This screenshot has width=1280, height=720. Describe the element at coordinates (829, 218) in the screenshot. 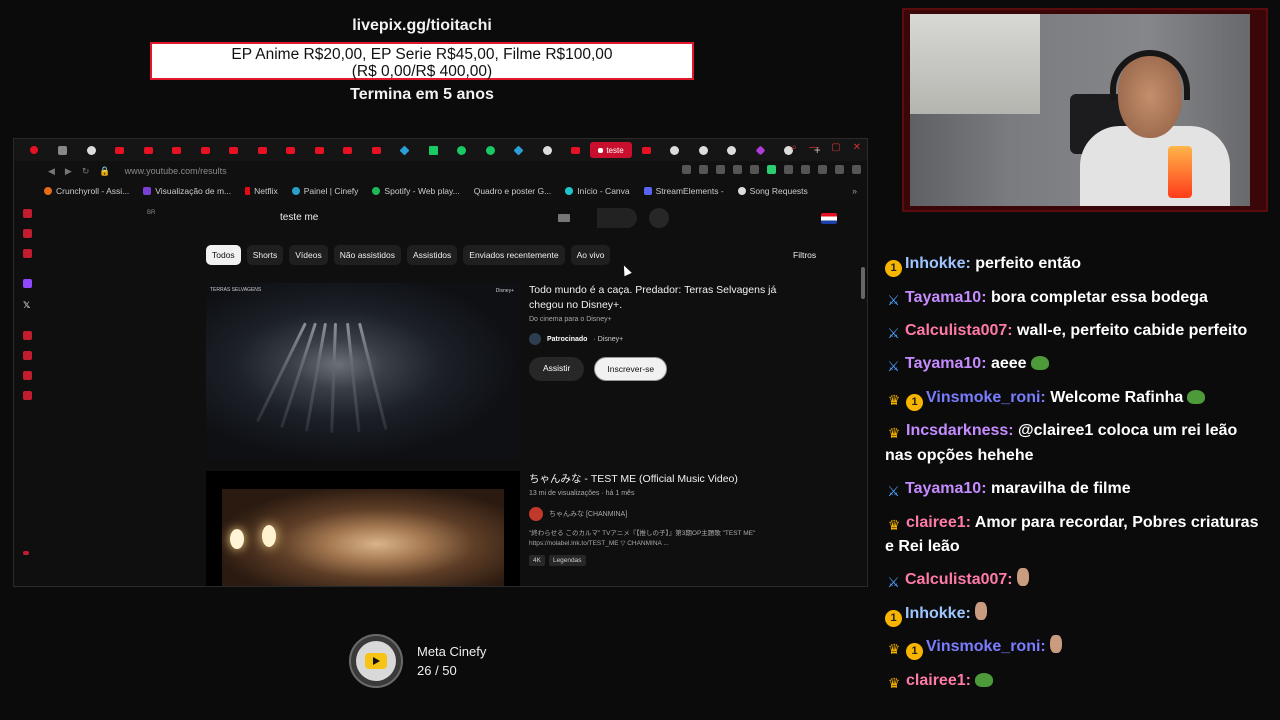

I see `avatar` at that location.